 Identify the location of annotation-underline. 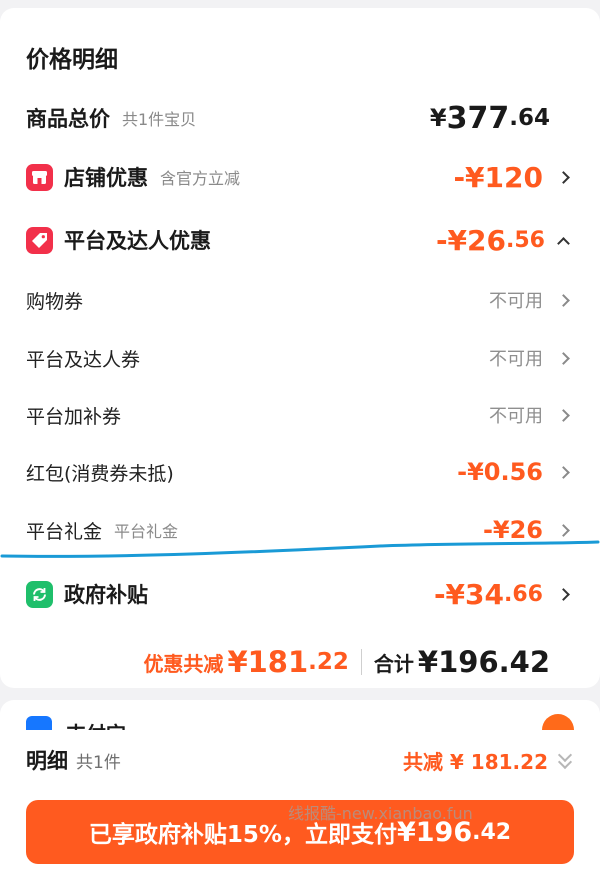
(300, 549).